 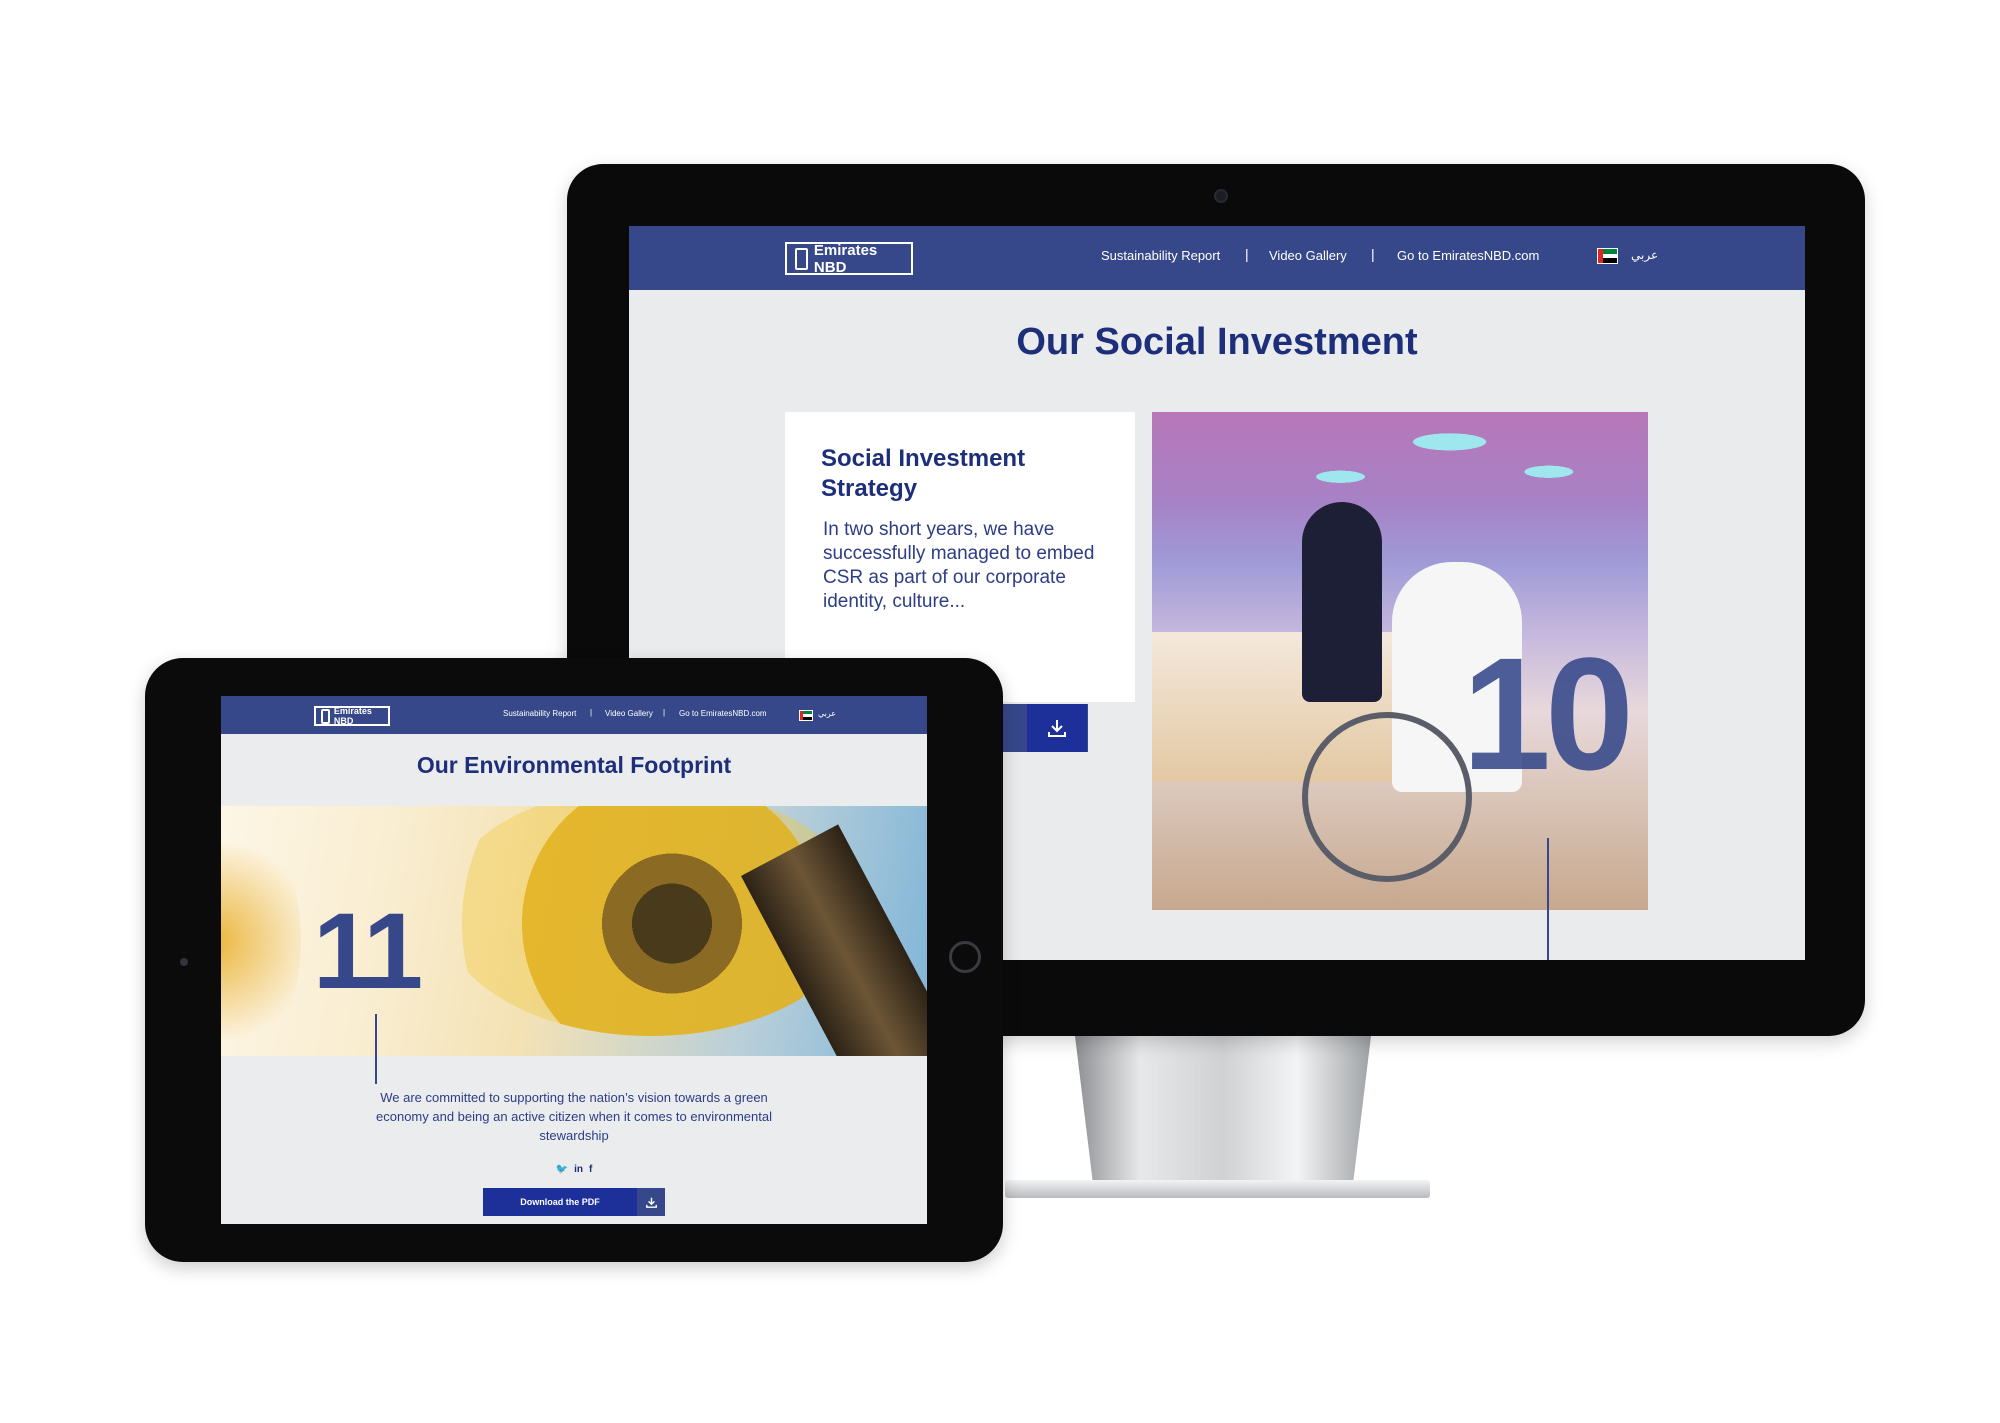 I want to click on monitor-stand-base, so click(x=1217, y=1189).